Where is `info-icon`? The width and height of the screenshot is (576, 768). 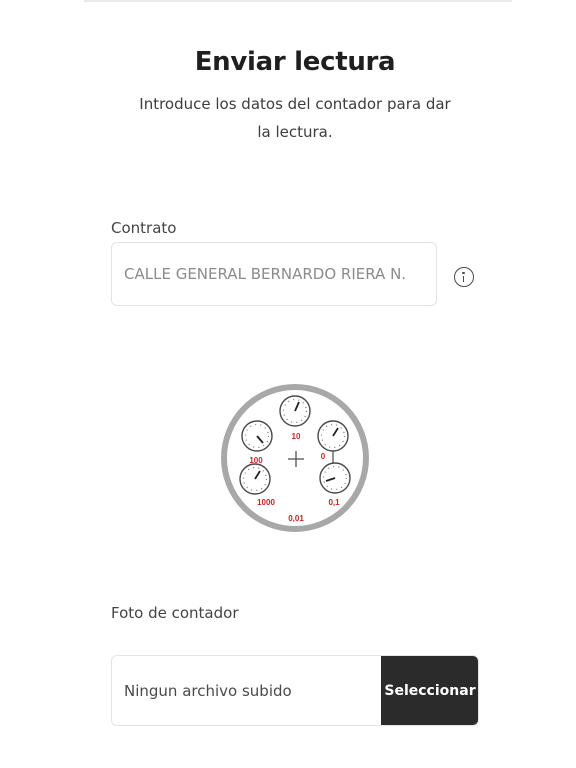 info-icon is located at coordinates (464, 277).